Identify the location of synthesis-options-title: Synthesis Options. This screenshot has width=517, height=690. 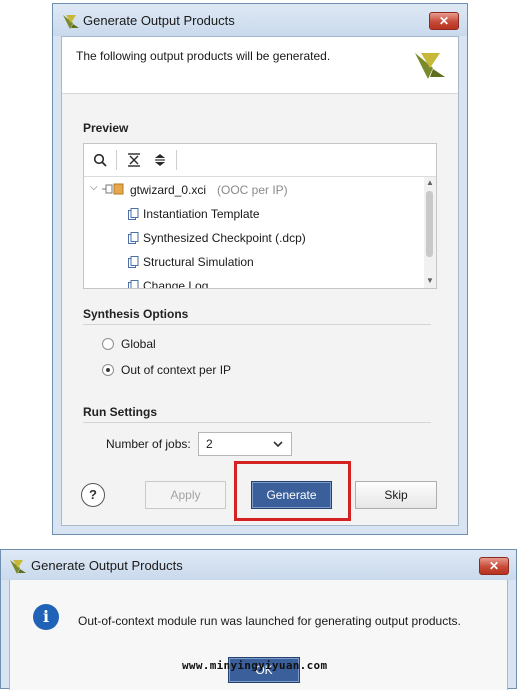
(136, 314).